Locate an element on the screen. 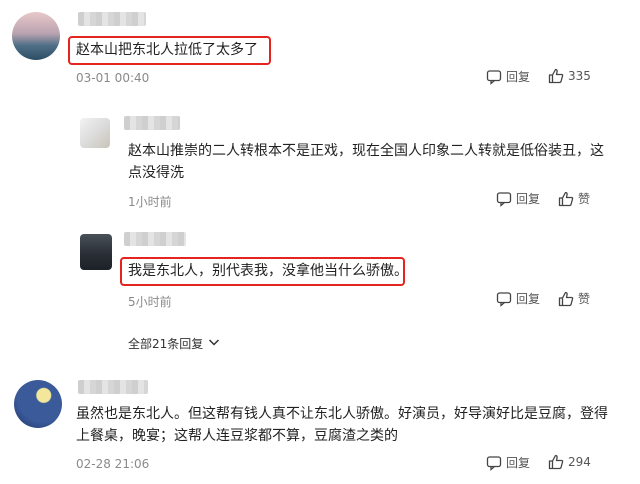 The image size is (640, 484). comment-text: 虽然也是东北人。但这帮有钱人真不让东北人骄傲。好演员，好导演好比是豆腐，登得 is located at coordinates (342, 414).